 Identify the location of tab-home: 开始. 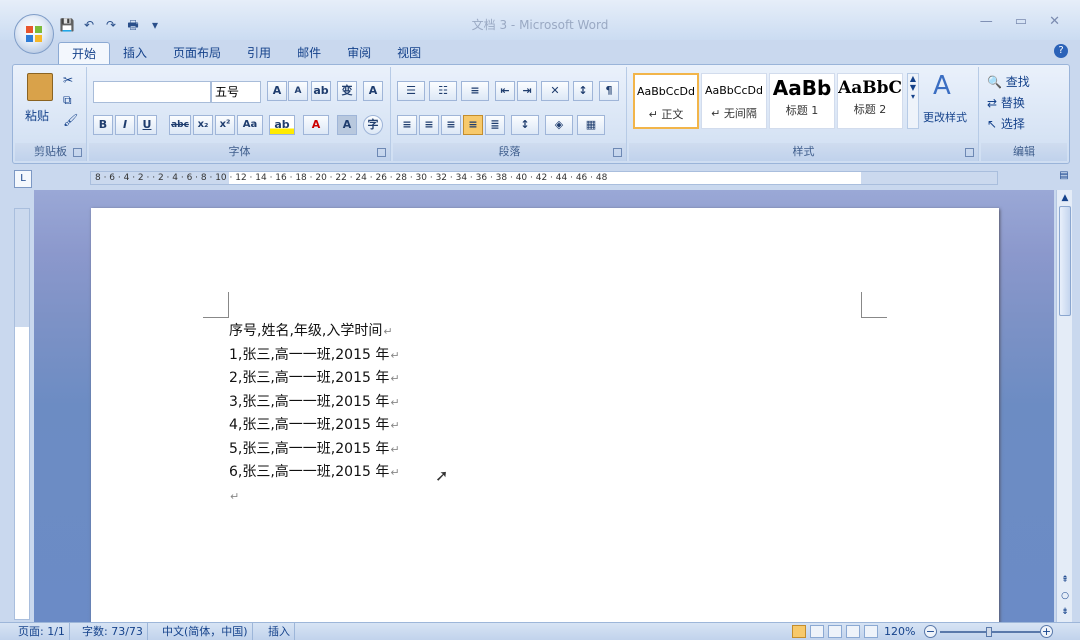
(84, 53).